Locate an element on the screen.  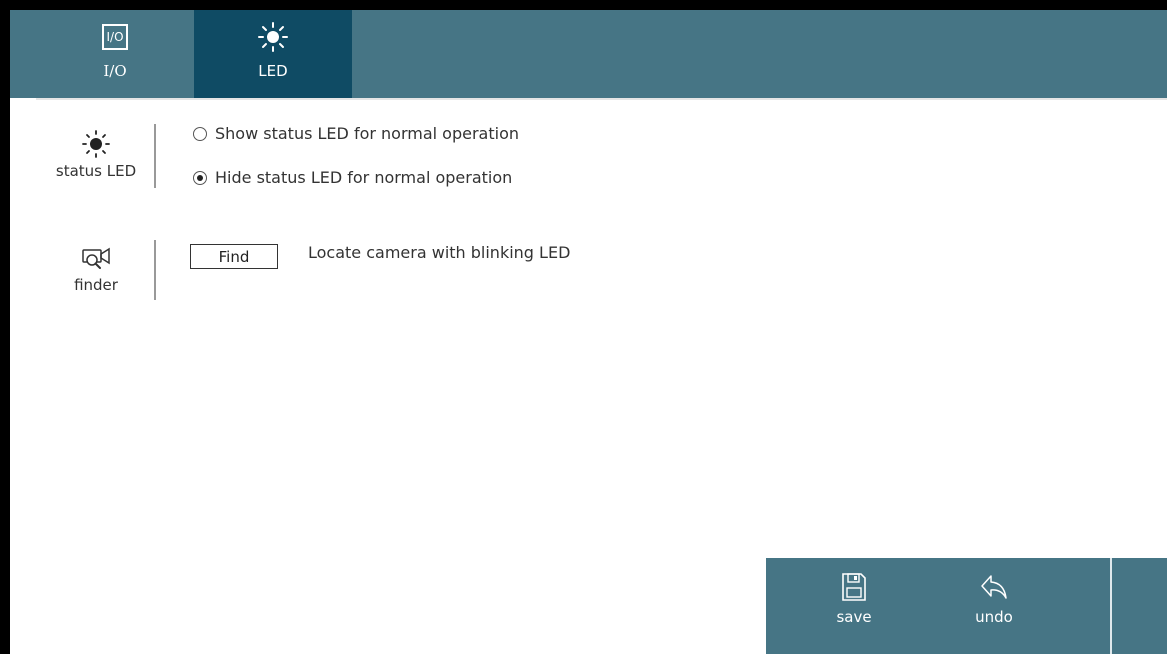
status-led-section-label: status LED is located at coordinates (96, 155).